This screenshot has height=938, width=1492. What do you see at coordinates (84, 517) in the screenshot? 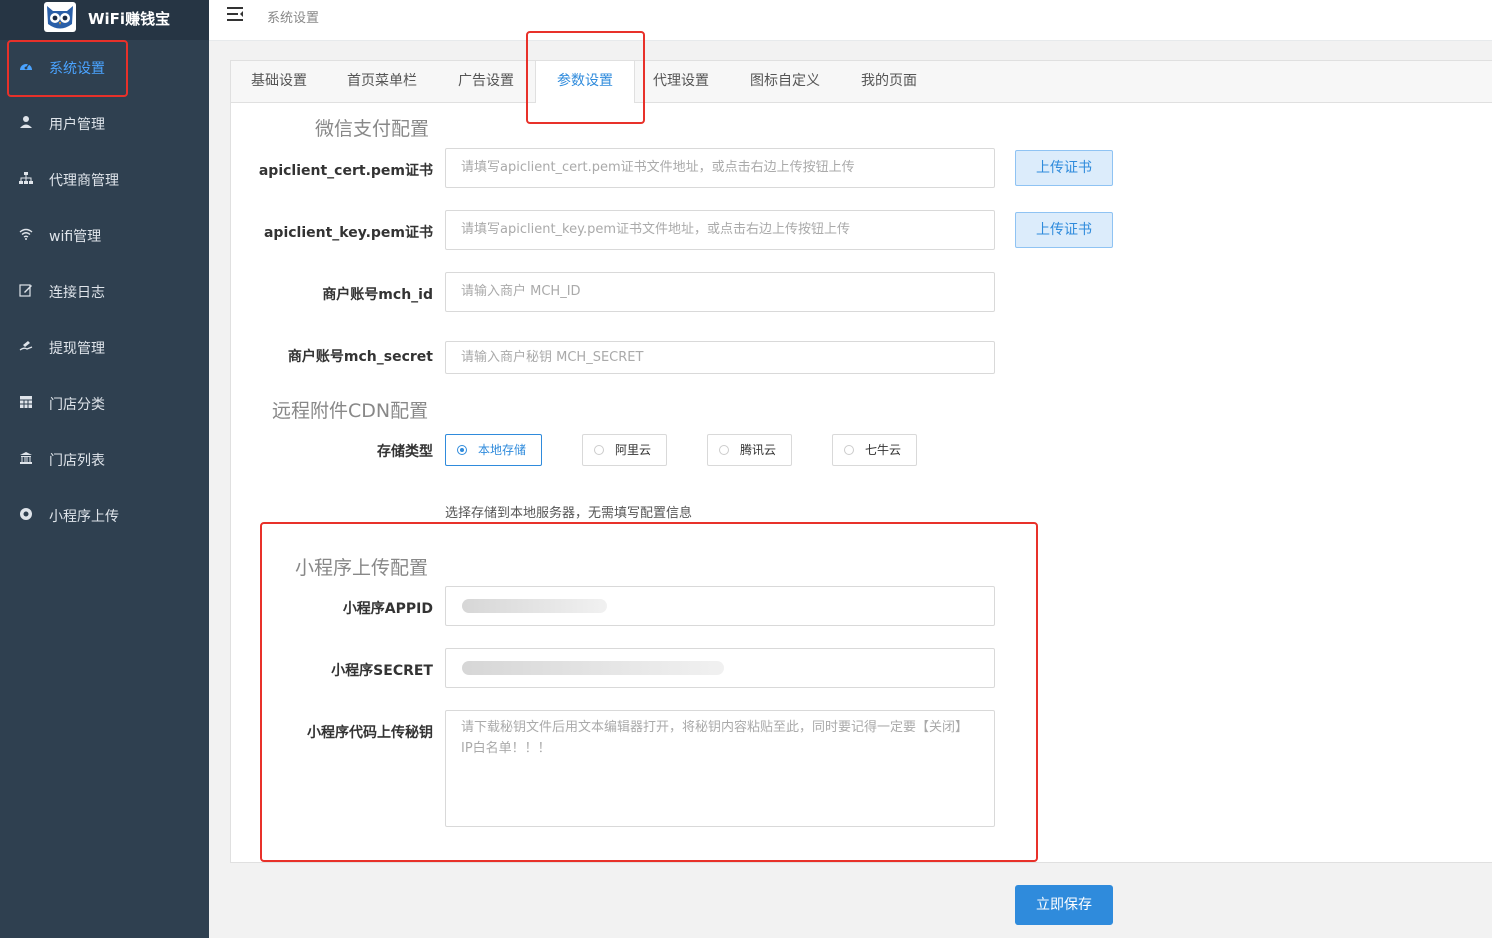
I see `sidebar-item-label: 小程序上传` at bounding box center [84, 517].